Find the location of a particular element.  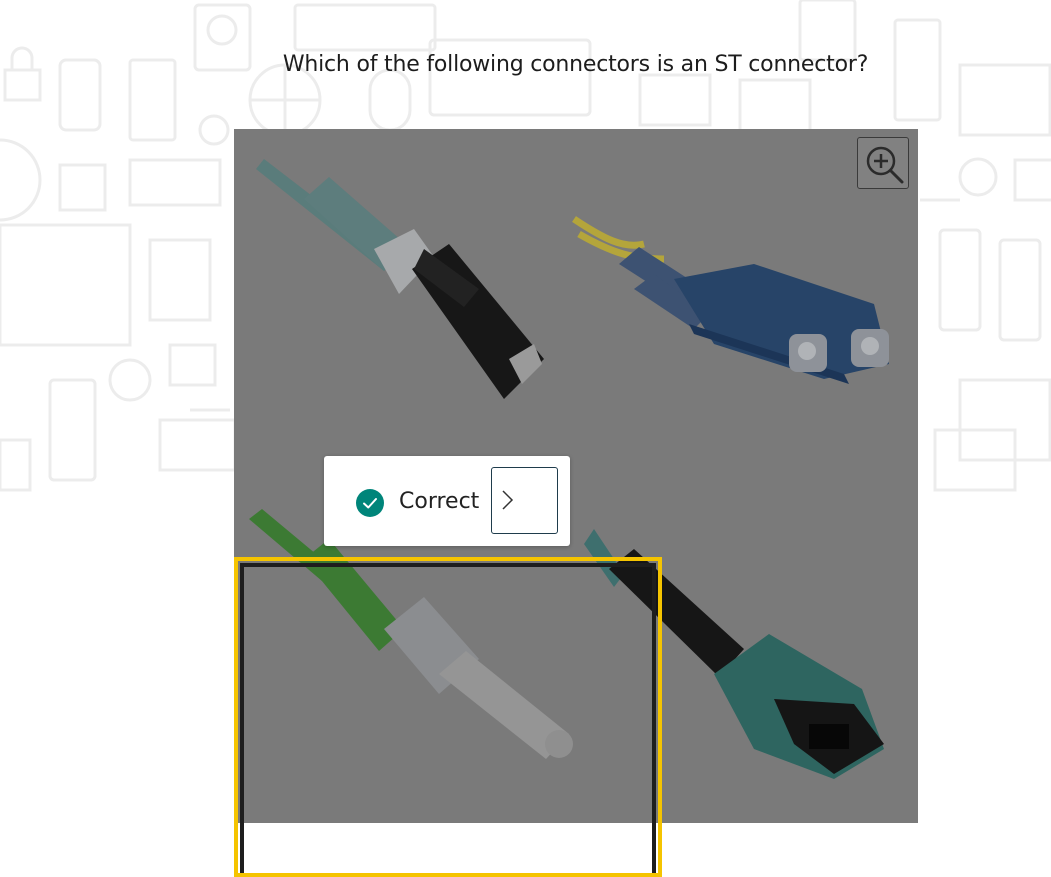

zoom-in-icon is located at coordinates (885, 165).